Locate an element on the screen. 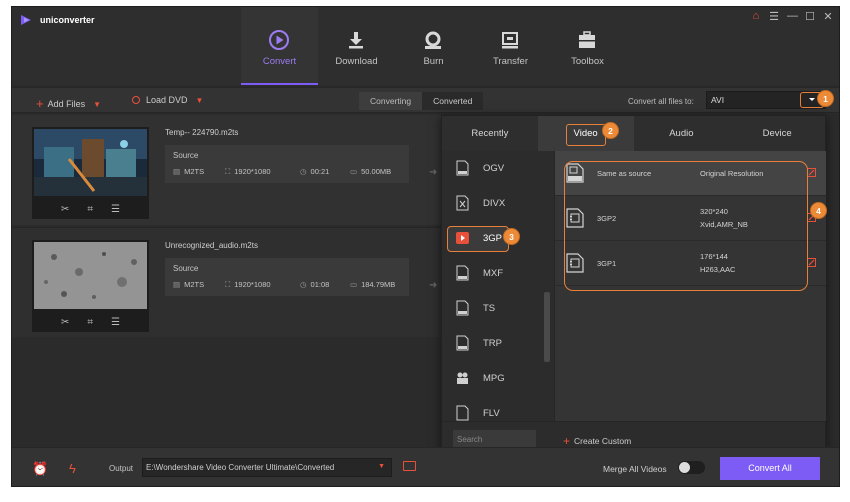 This screenshot has width=850, height=502. status-tabs: Converting Converted is located at coordinates (421, 101).